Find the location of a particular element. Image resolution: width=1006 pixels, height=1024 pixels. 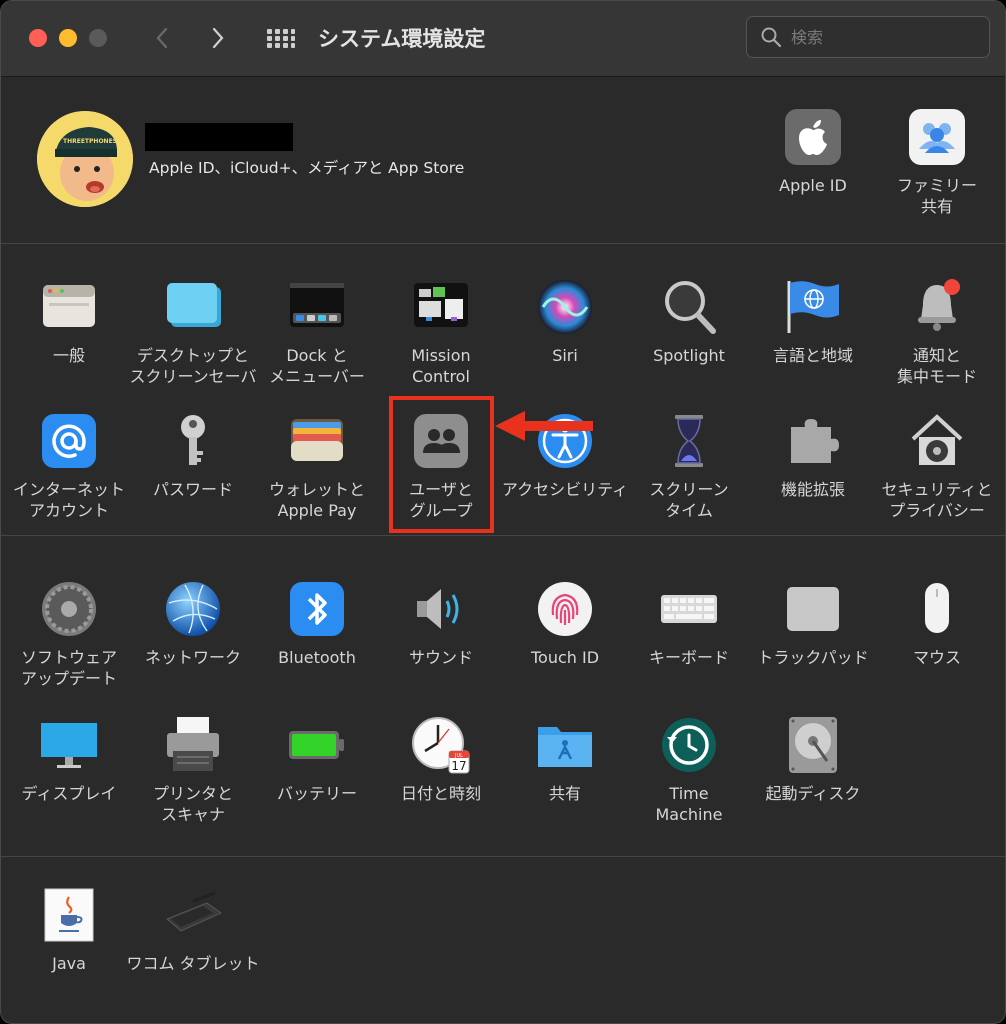

pref-general-label: 一般 is located at coordinates (68, 355).